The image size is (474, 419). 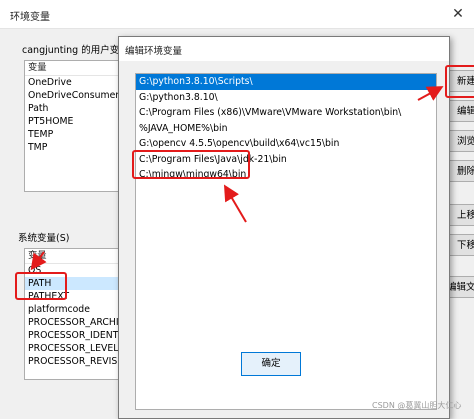 What do you see at coordinates (30, 17) in the screenshot?
I see `window-title: 环境变量` at bounding box center [30, 17].